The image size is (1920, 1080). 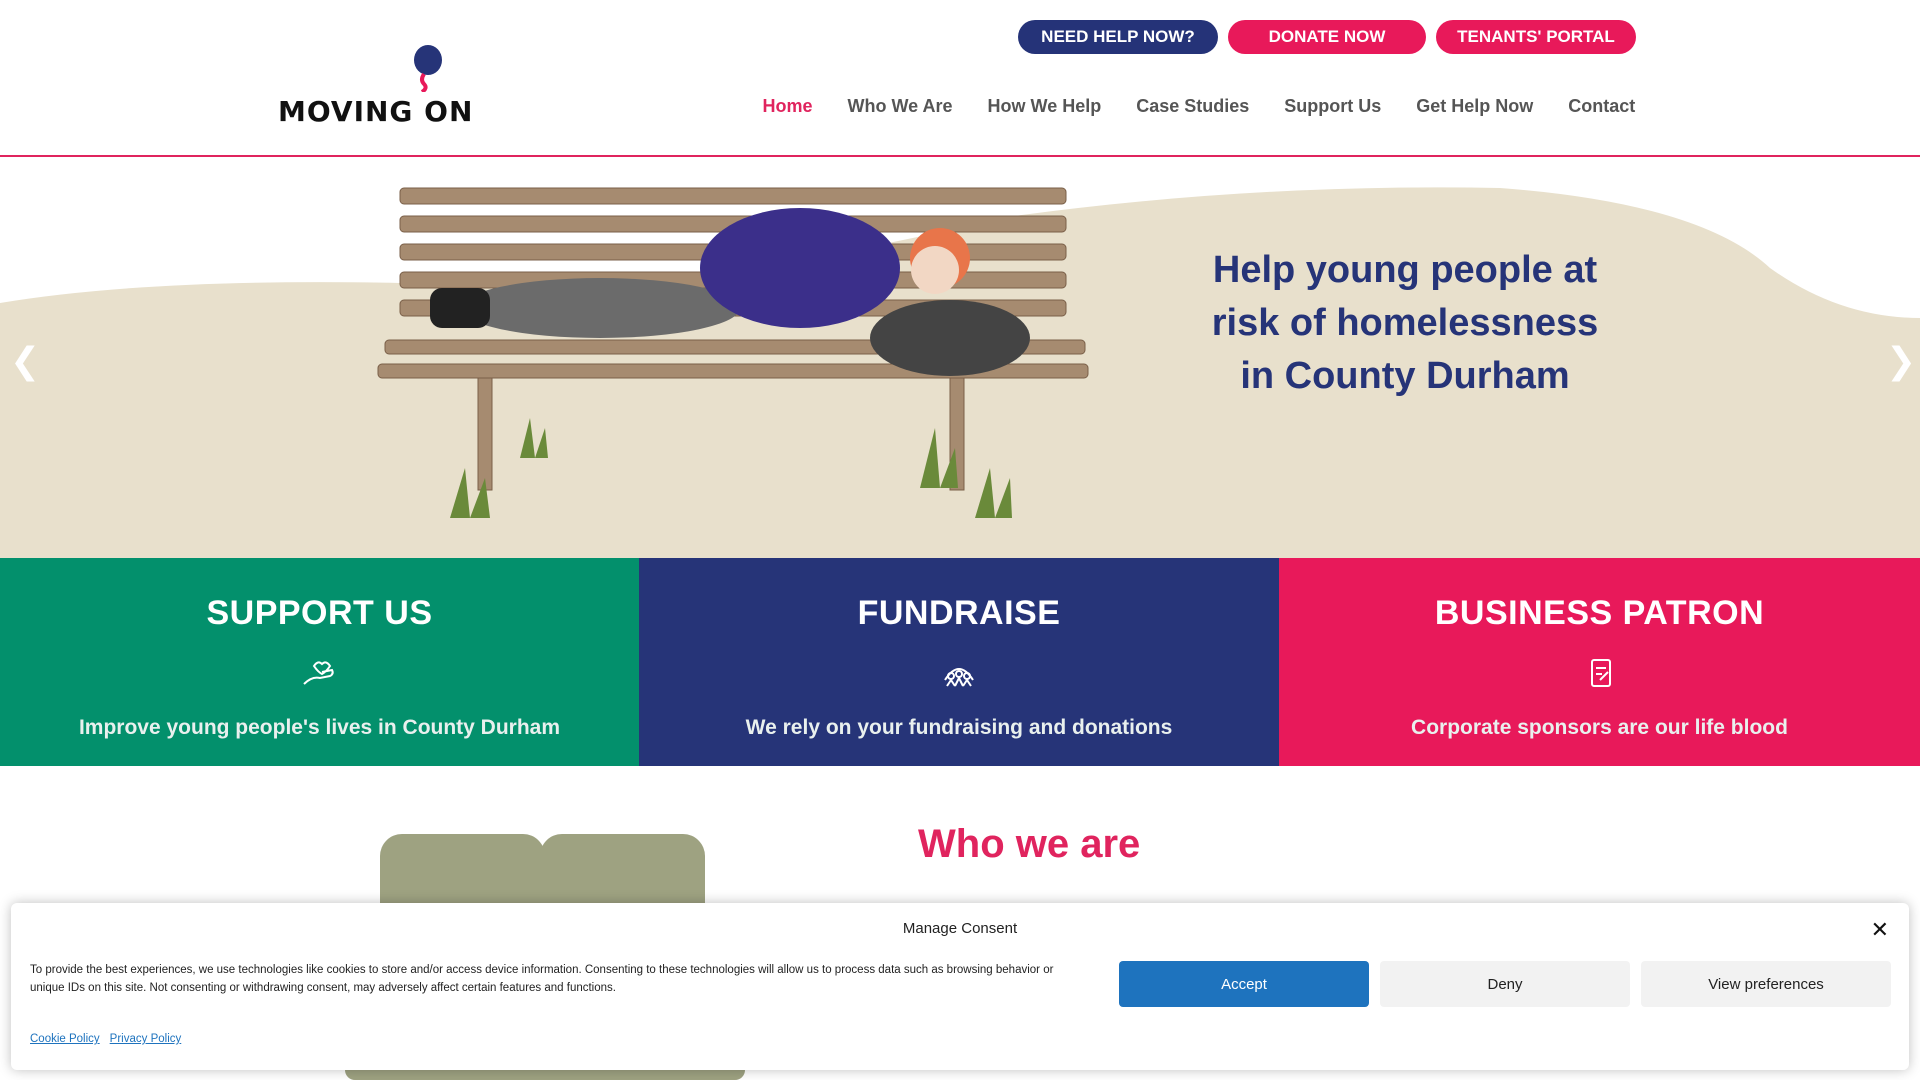 What do you see at coordinates (1600, 673) in the screenshot?
I see `certificate-icon` at bounding box center [1600, 673].